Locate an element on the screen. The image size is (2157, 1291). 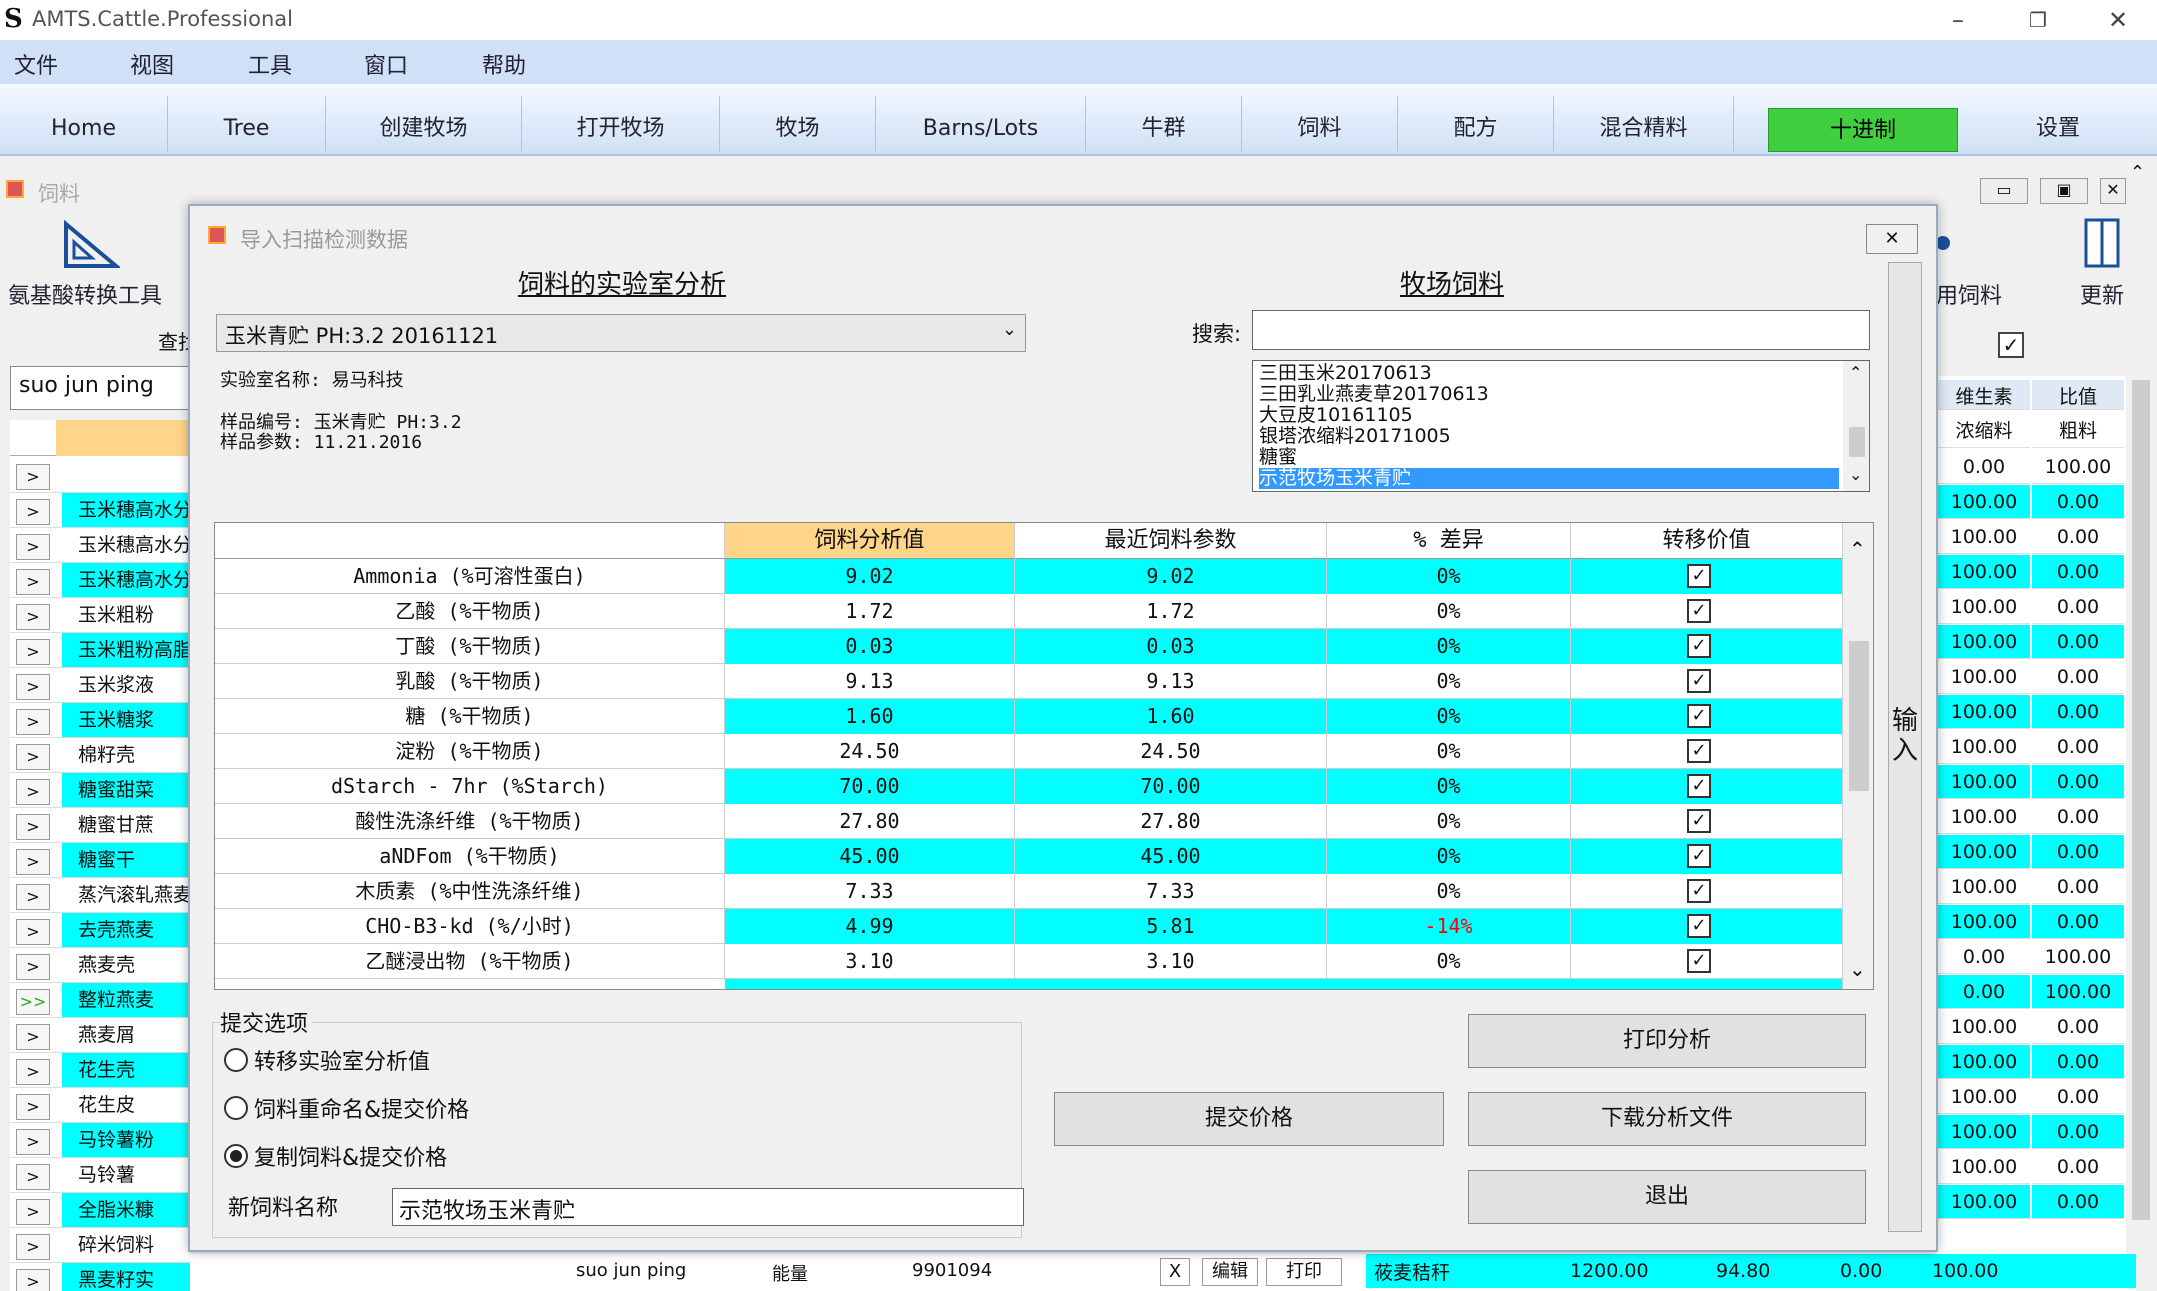
grid-cell-analysis: 1.72 is located at coordinates (870, 611).